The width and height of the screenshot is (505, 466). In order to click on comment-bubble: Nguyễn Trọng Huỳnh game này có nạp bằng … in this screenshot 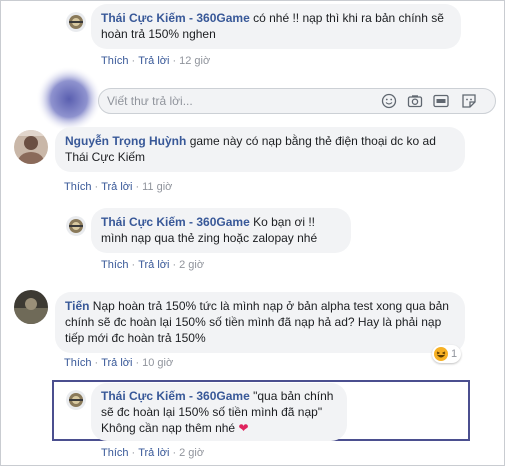, I will do `click(260, 149)`.